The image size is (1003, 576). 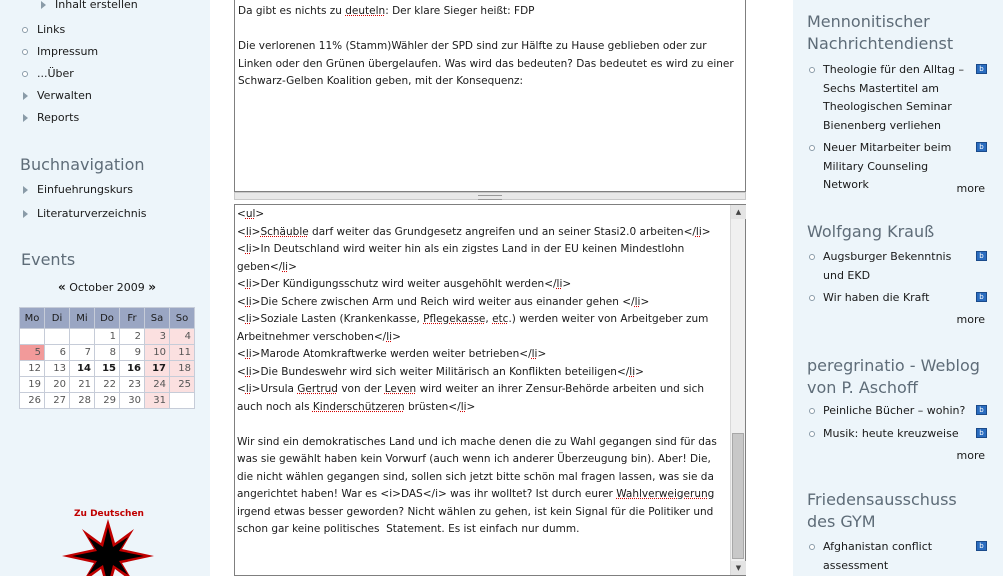 I want to click on scroll-up-arrow-icon: ▲, so click(x=738, y=212).